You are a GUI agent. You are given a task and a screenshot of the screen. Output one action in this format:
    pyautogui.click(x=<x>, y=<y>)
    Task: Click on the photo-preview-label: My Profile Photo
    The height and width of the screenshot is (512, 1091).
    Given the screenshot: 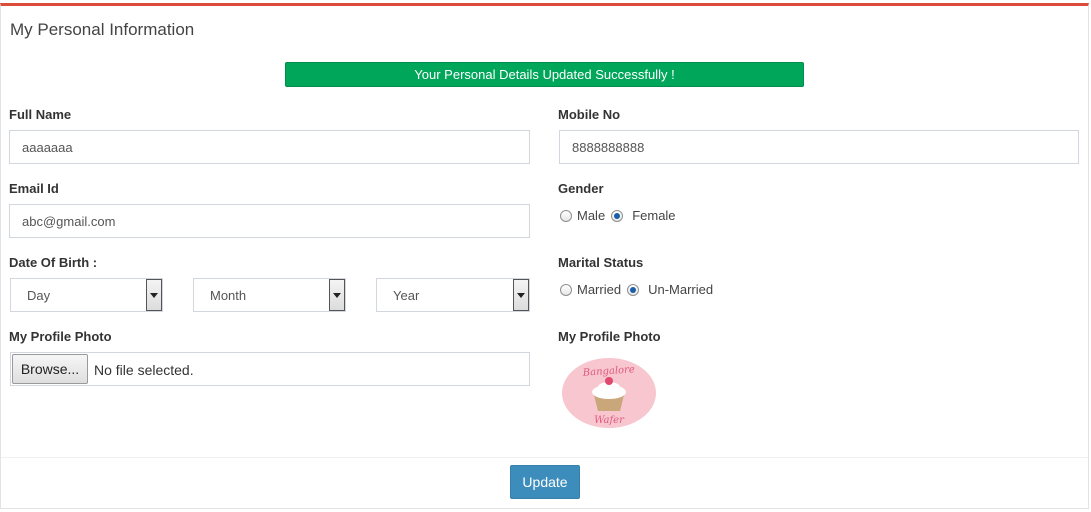 What is the action you would take?
    pyautogui.click(x=609, y=336)
    